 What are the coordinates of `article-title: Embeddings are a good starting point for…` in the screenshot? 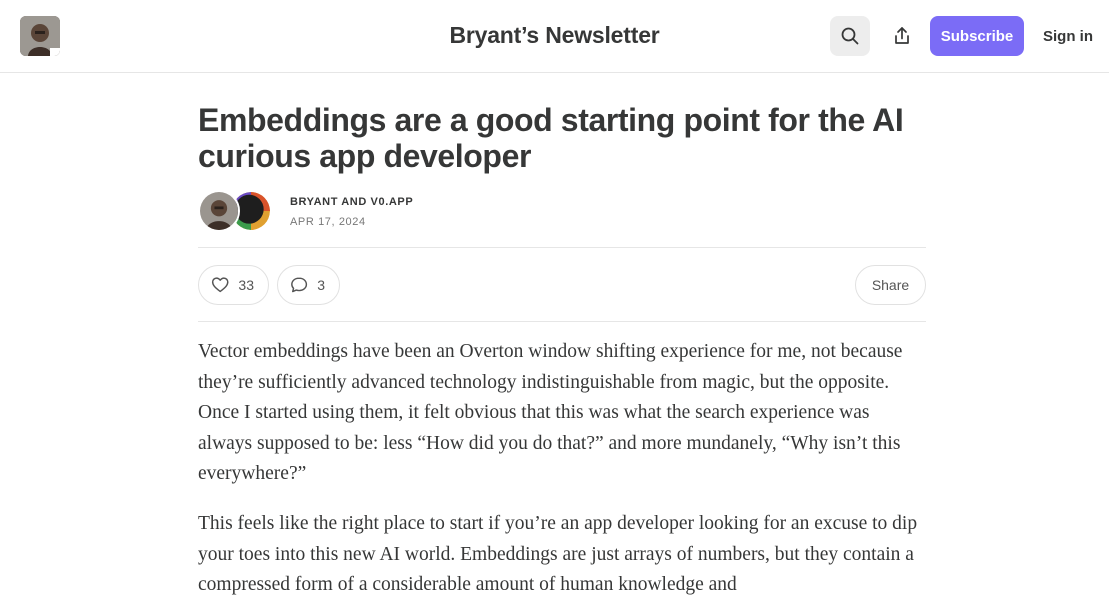 It's located at (551, 138).